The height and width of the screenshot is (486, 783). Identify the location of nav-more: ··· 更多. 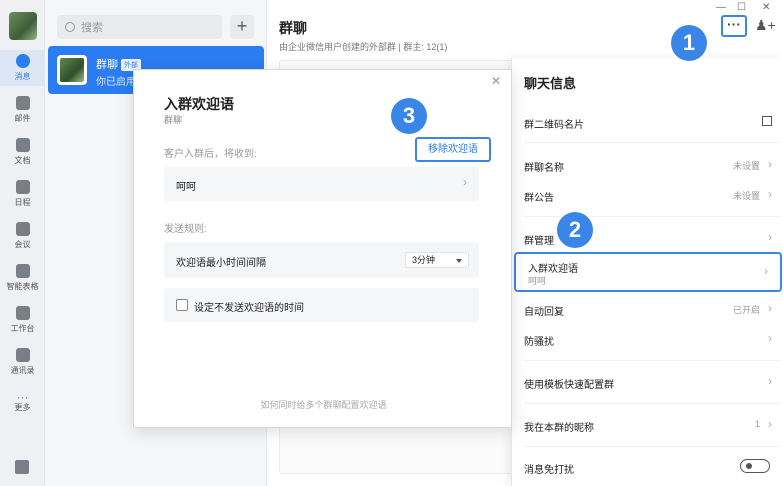
(22, 401).